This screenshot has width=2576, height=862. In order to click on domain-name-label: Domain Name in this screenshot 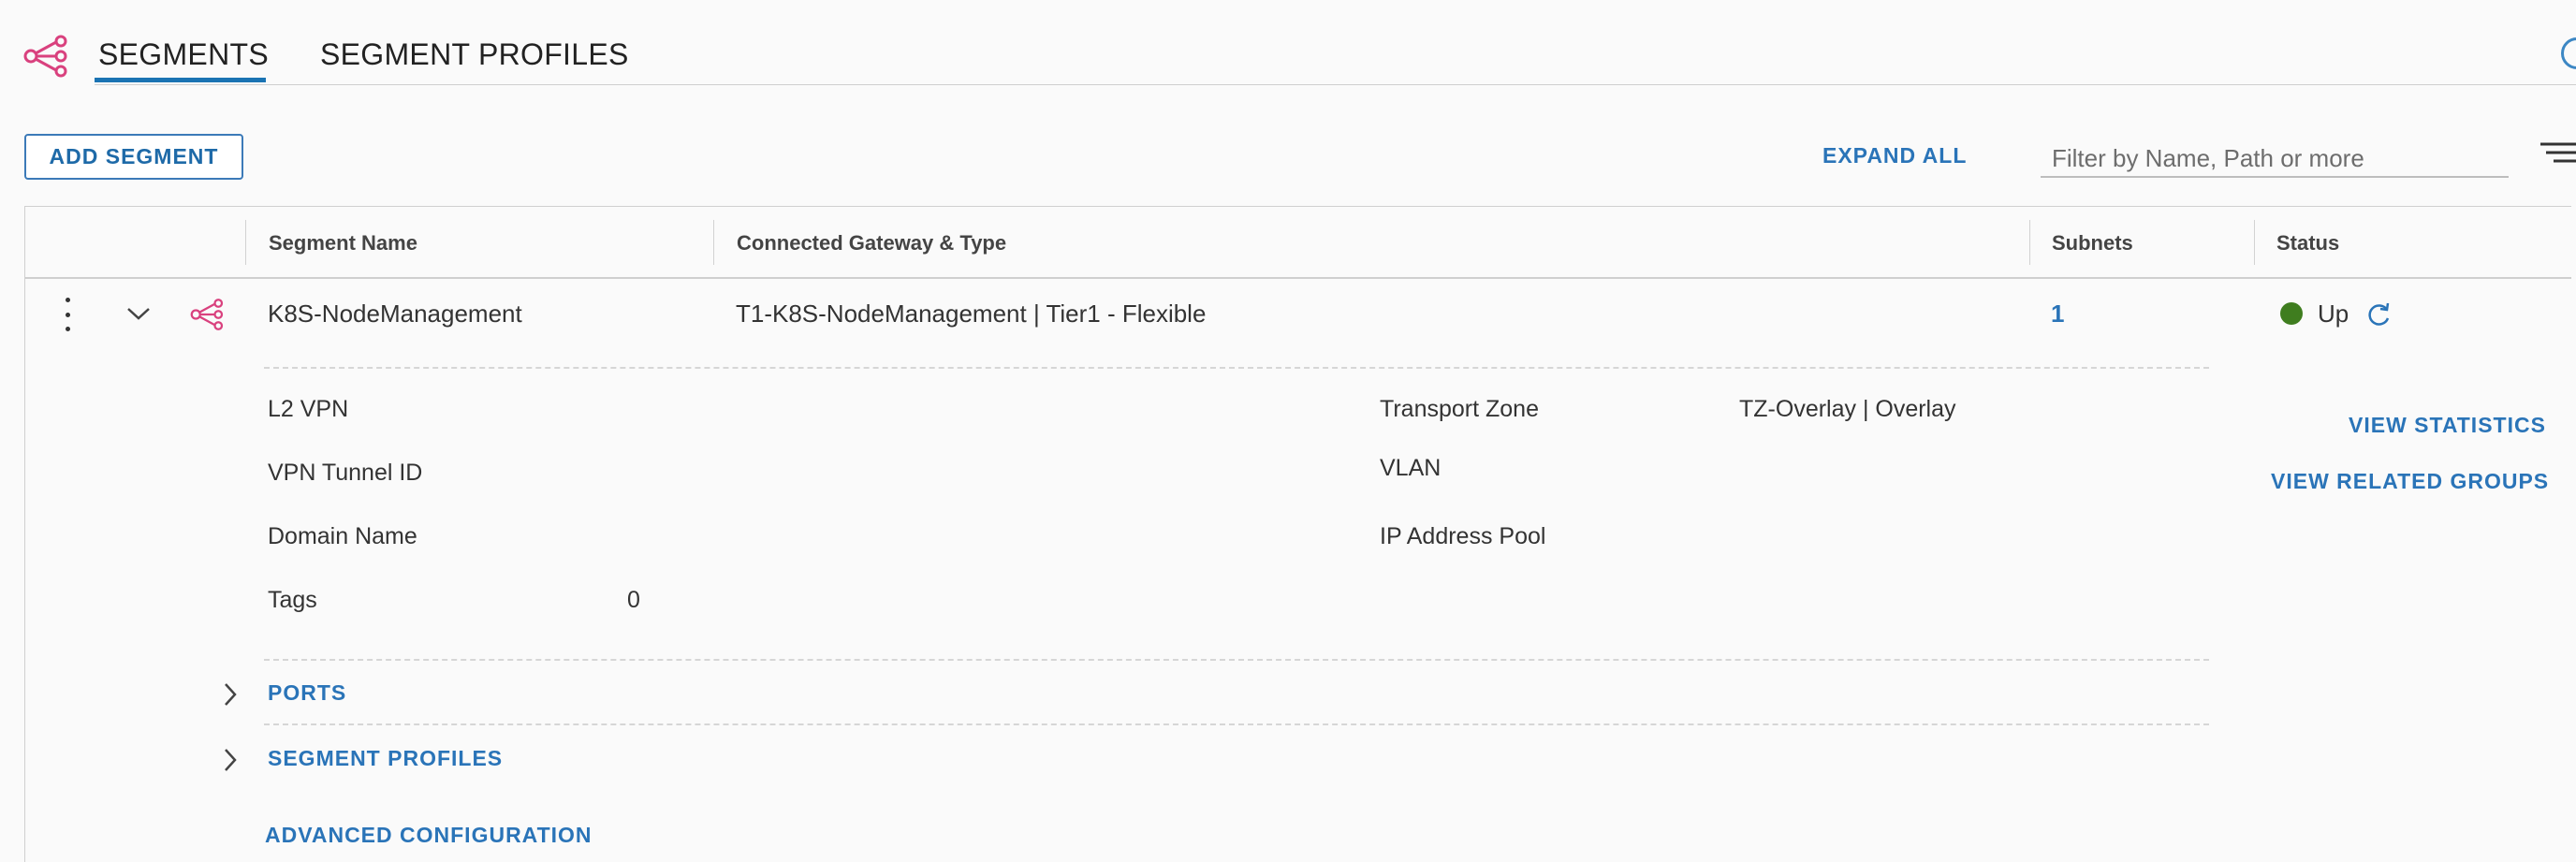, I will do `click(342, 536)`.